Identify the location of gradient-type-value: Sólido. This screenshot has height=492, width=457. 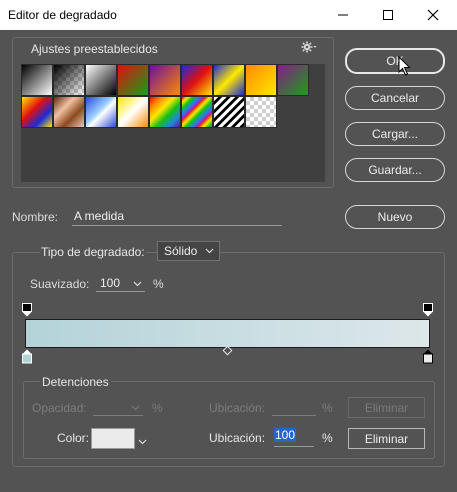
(181, 251).